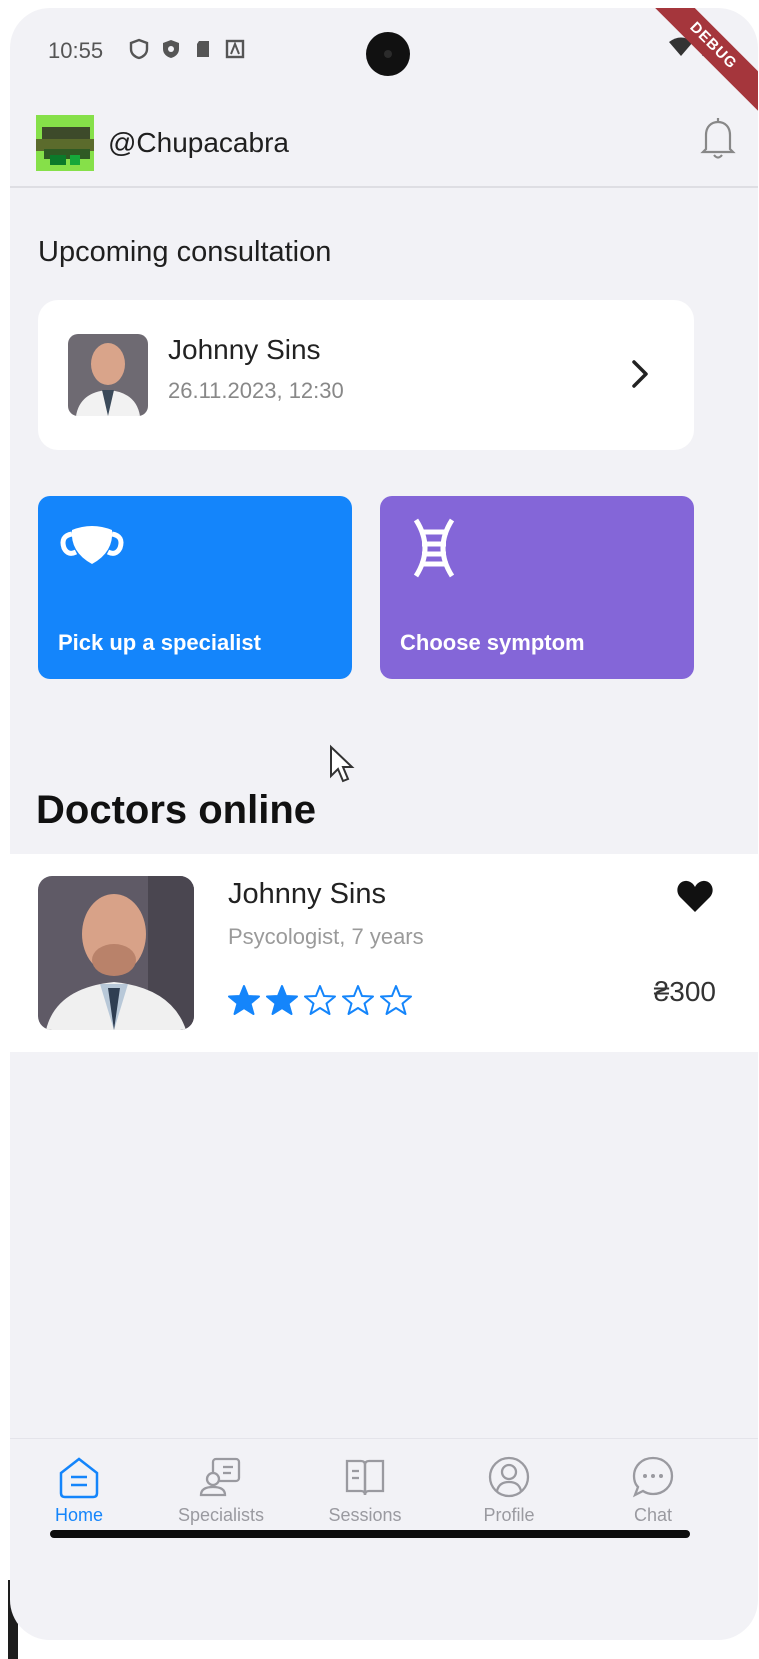  I want to click on nav-sessions: Sessions, so click(365, 1490).